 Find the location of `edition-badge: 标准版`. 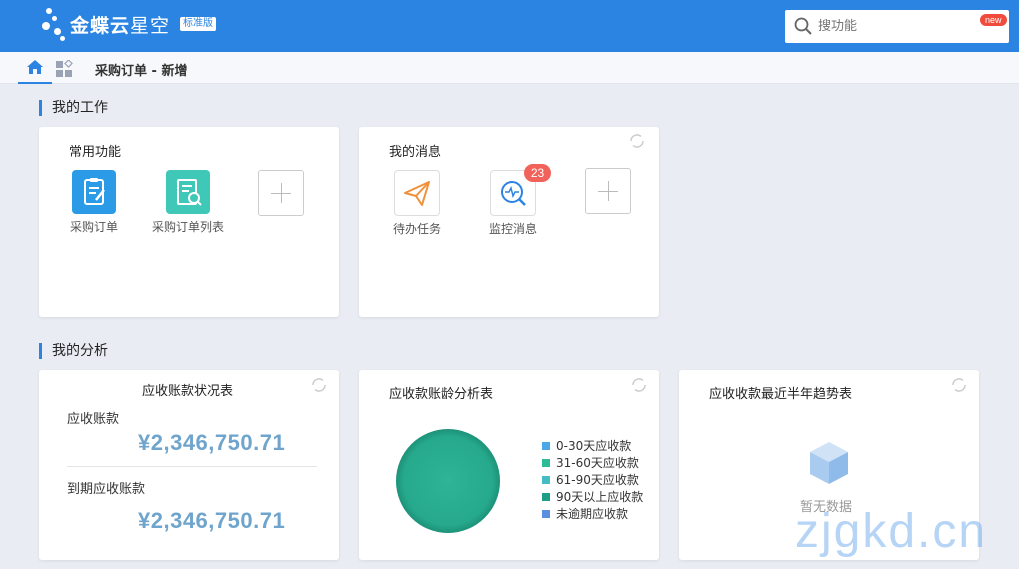

edition-badge: 标准版 is located at coordinates (198, 24).